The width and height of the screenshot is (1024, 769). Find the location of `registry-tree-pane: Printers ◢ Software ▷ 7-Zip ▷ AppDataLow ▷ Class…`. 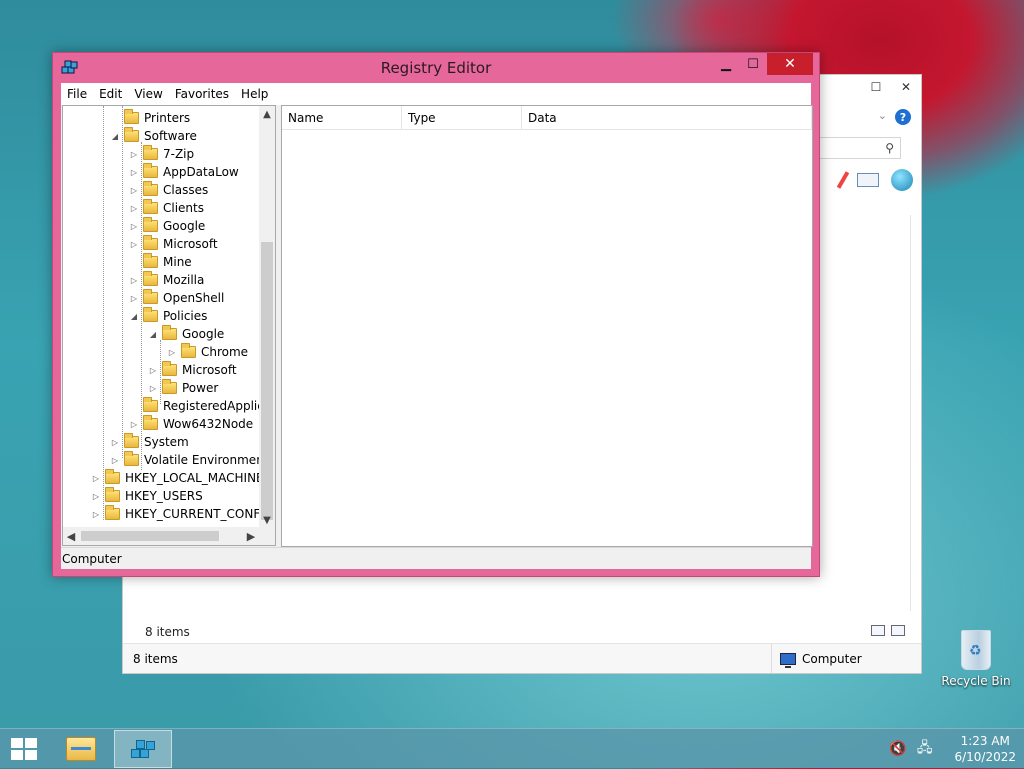

registry-tree-pane: Printers ◢ Software ▷ 7-Zip ▷ AppDataLow ▷ Class… is located at coordinates (169, 325).